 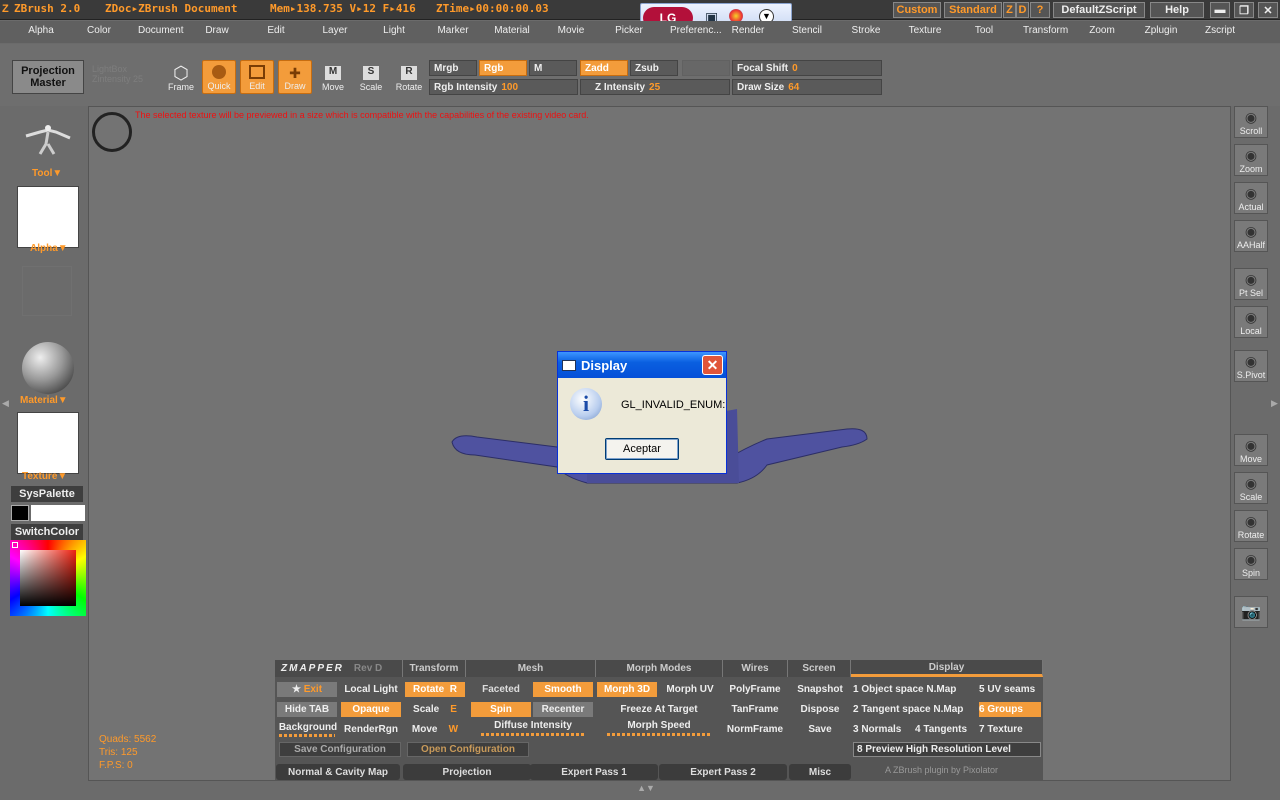 I want to click on rotate-mode-button: Rotate R, so click(x=435, y=689).